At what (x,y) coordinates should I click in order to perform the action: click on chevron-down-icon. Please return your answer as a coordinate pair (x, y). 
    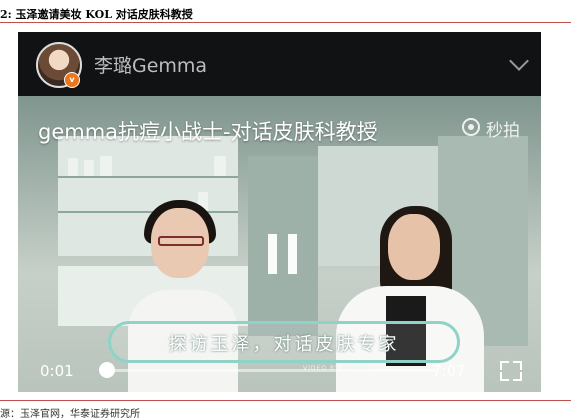
    Looking at the image, I should click on (519, 61).